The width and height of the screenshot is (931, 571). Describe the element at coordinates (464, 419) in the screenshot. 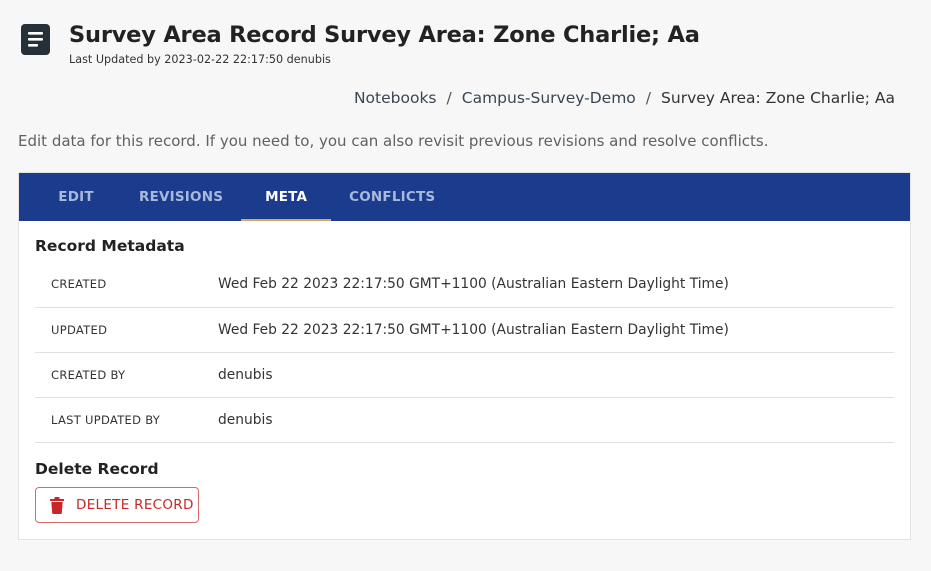

I see `table-row: LAST UPDATED BY denubis` at that location.